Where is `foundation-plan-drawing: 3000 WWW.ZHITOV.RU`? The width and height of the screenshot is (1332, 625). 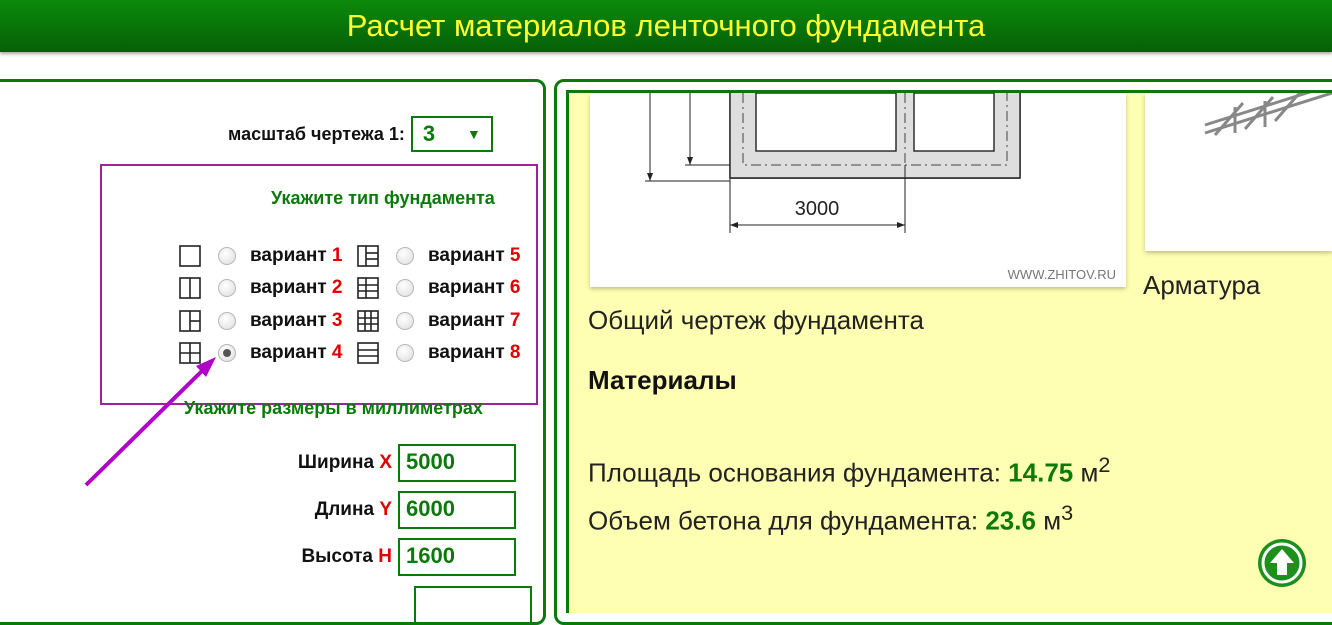 foundation-plan-drawing: 3000 WWW.ZHITOV.RU is located at coordinates (880, 187).